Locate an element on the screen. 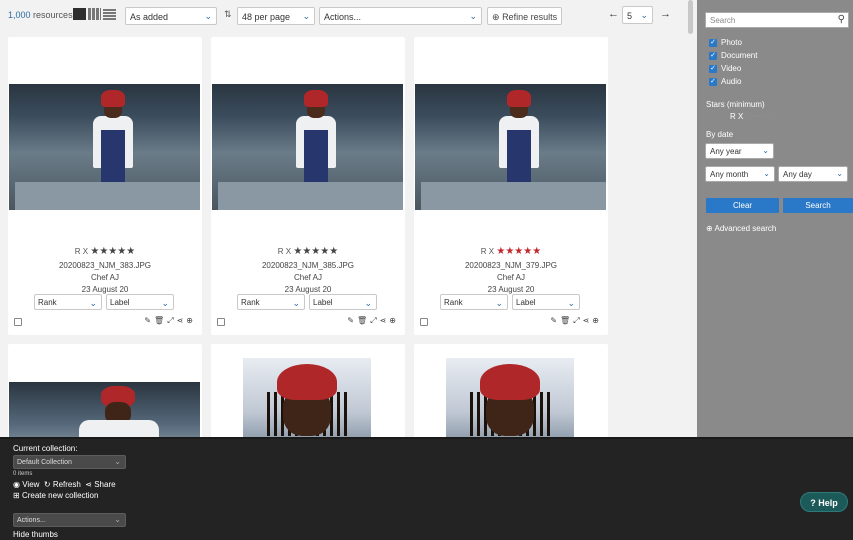 The image size is (853, 540). view-link: ◉ View is located at coordinates (26, 484).